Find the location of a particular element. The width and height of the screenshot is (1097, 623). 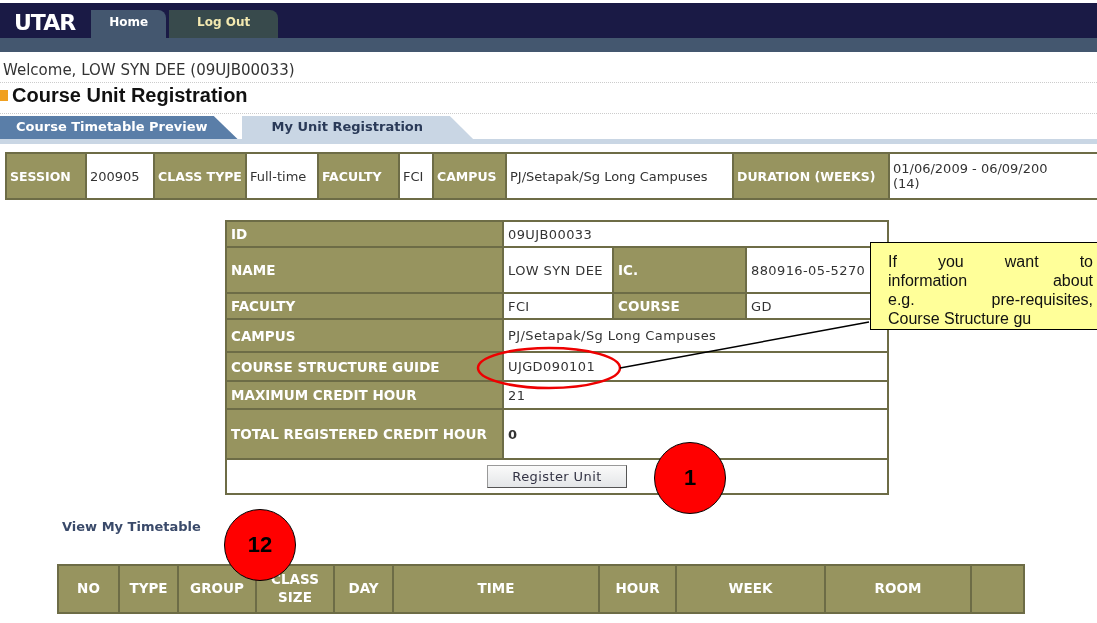

column-header: TYPE is located at coordinates (148, 589).